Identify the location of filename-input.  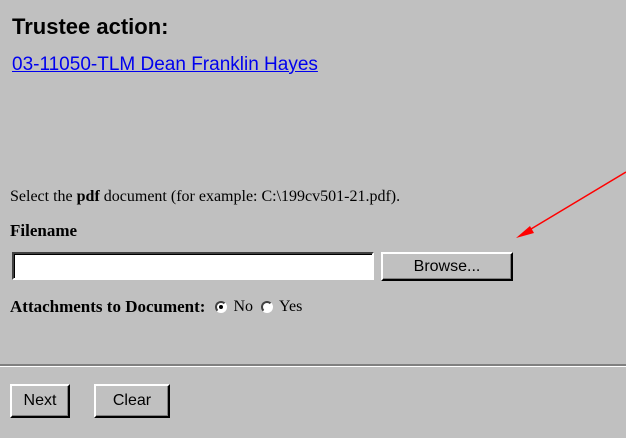
(193, 266).